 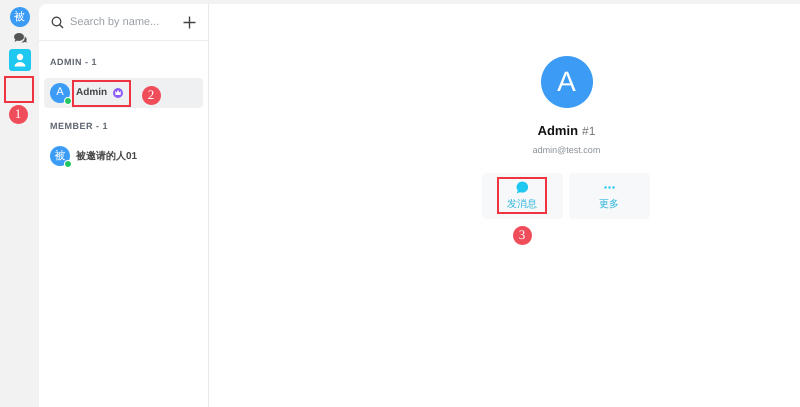 What do you see at coordinates (60, 156) in the screenshot?
I see `contact-avatar: 被` at bounding box center [60, 156].